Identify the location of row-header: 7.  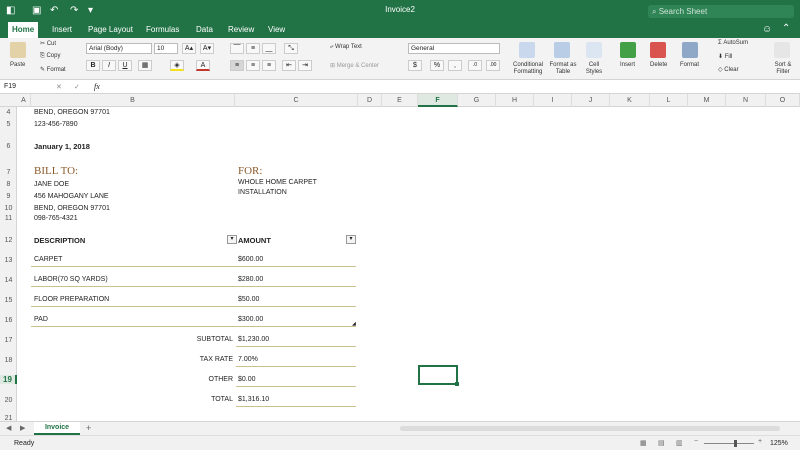
(8, 172).